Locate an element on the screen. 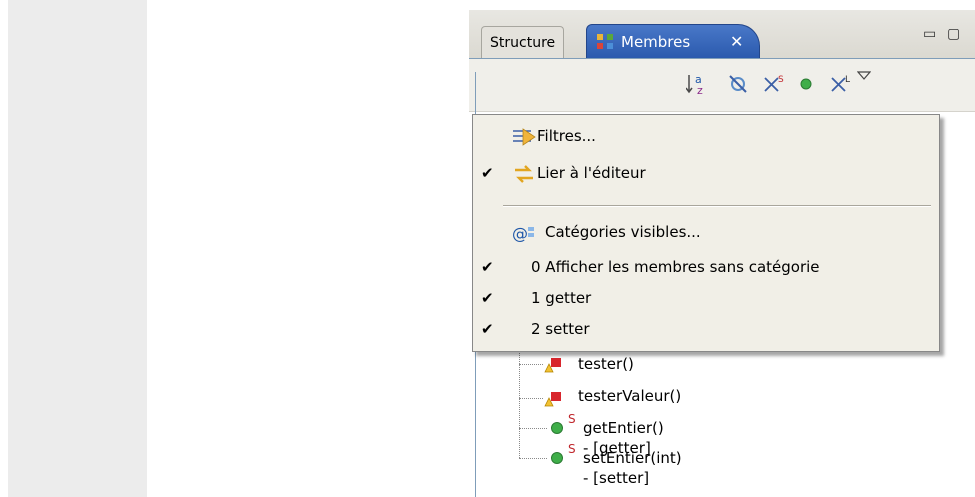 Image resolution: width=975 pixels, height=497 pixels. menu-separator is located at coordinates (717, 206).